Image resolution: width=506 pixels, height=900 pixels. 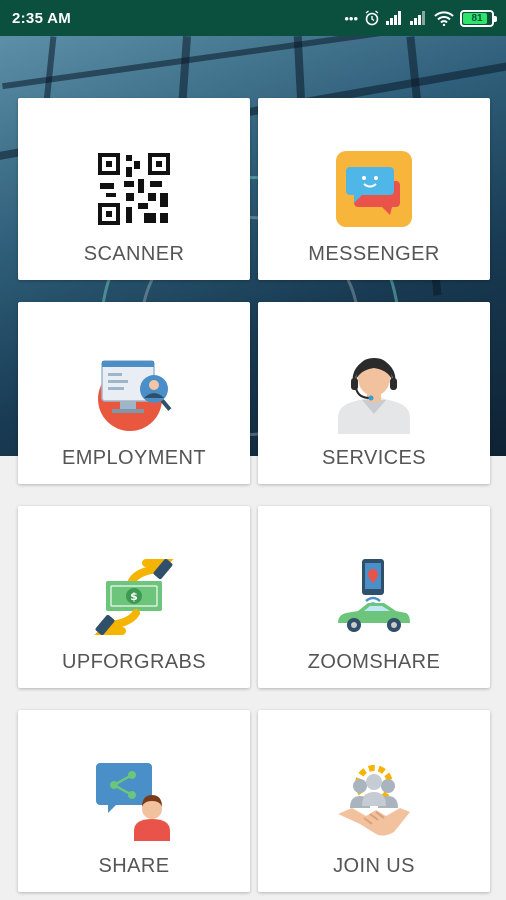 What do you see at coordinates (134, 866) in the screenshot?
I see `share-label: SHARE` at bounding box center [134, 866].